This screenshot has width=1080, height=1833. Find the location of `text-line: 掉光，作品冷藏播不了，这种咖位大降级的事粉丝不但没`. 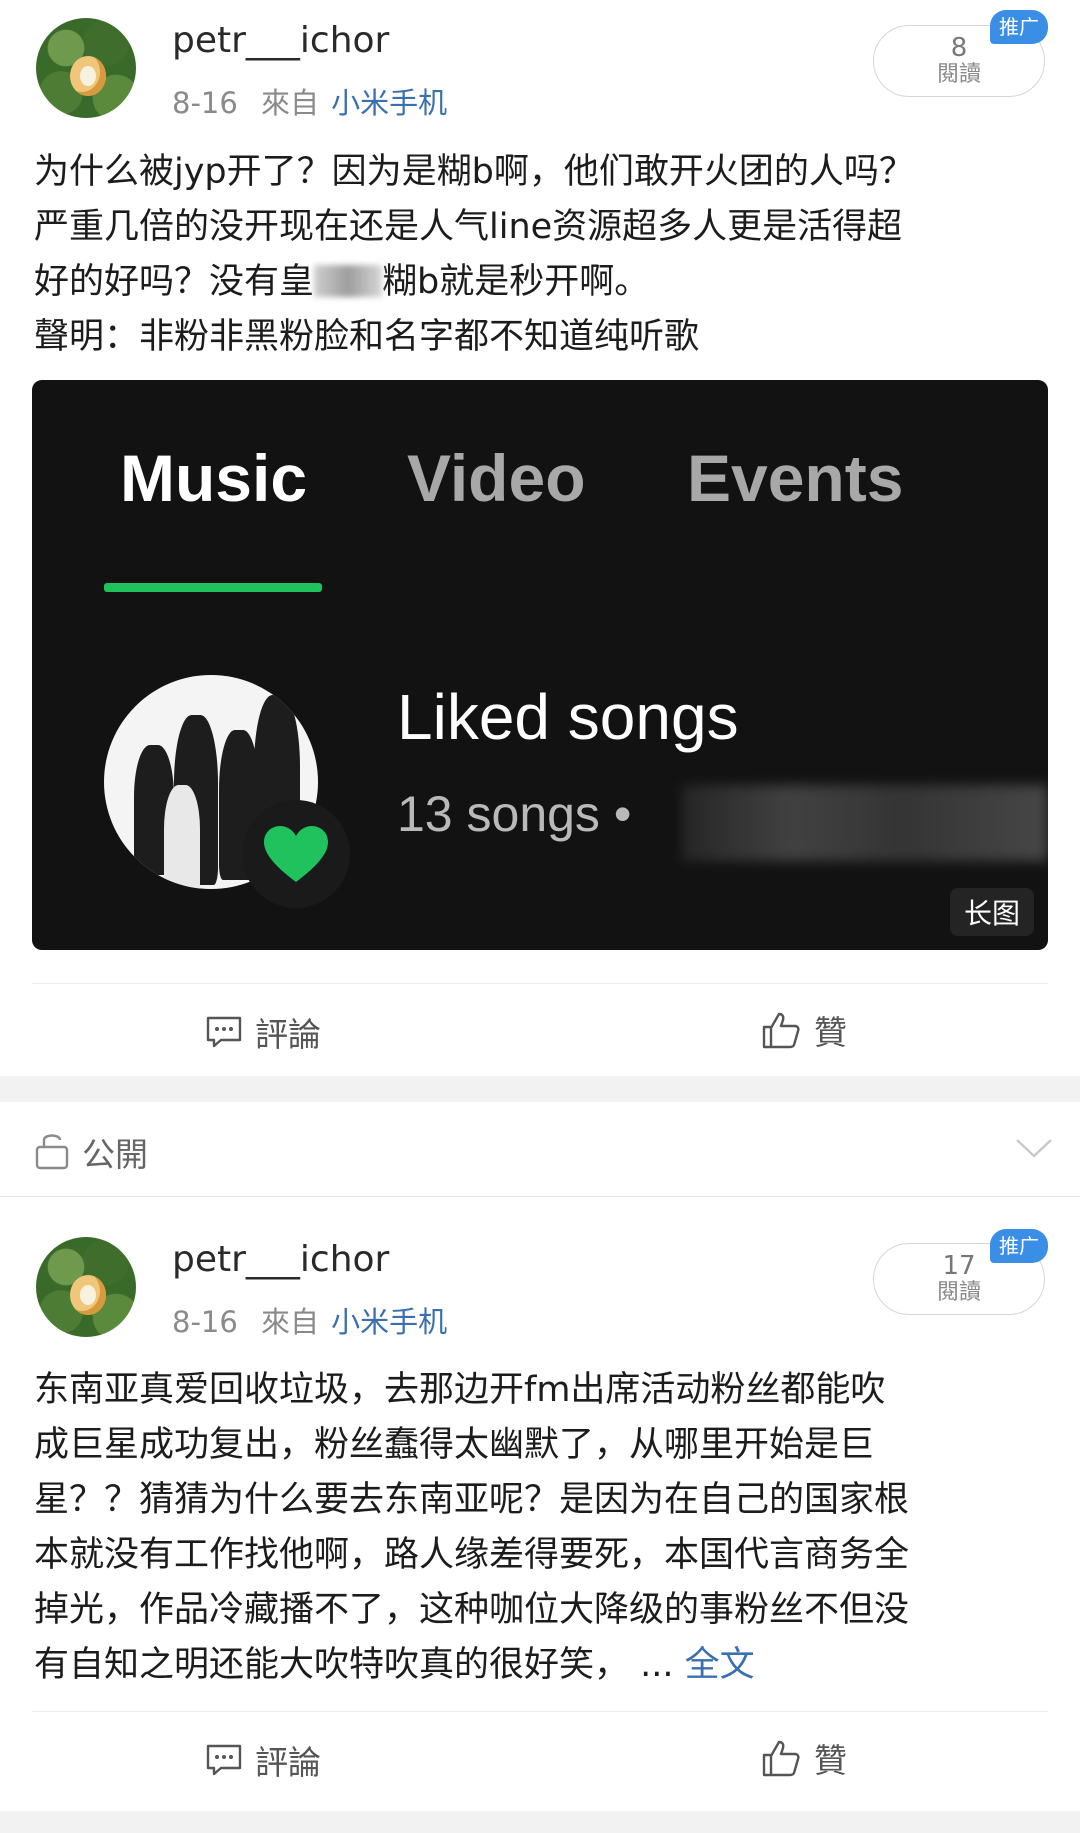

text-line: 掉光，作品冷藏播不了，这种咖位大降级的事粉丝不但没 is located at coordinates (472, 1610).